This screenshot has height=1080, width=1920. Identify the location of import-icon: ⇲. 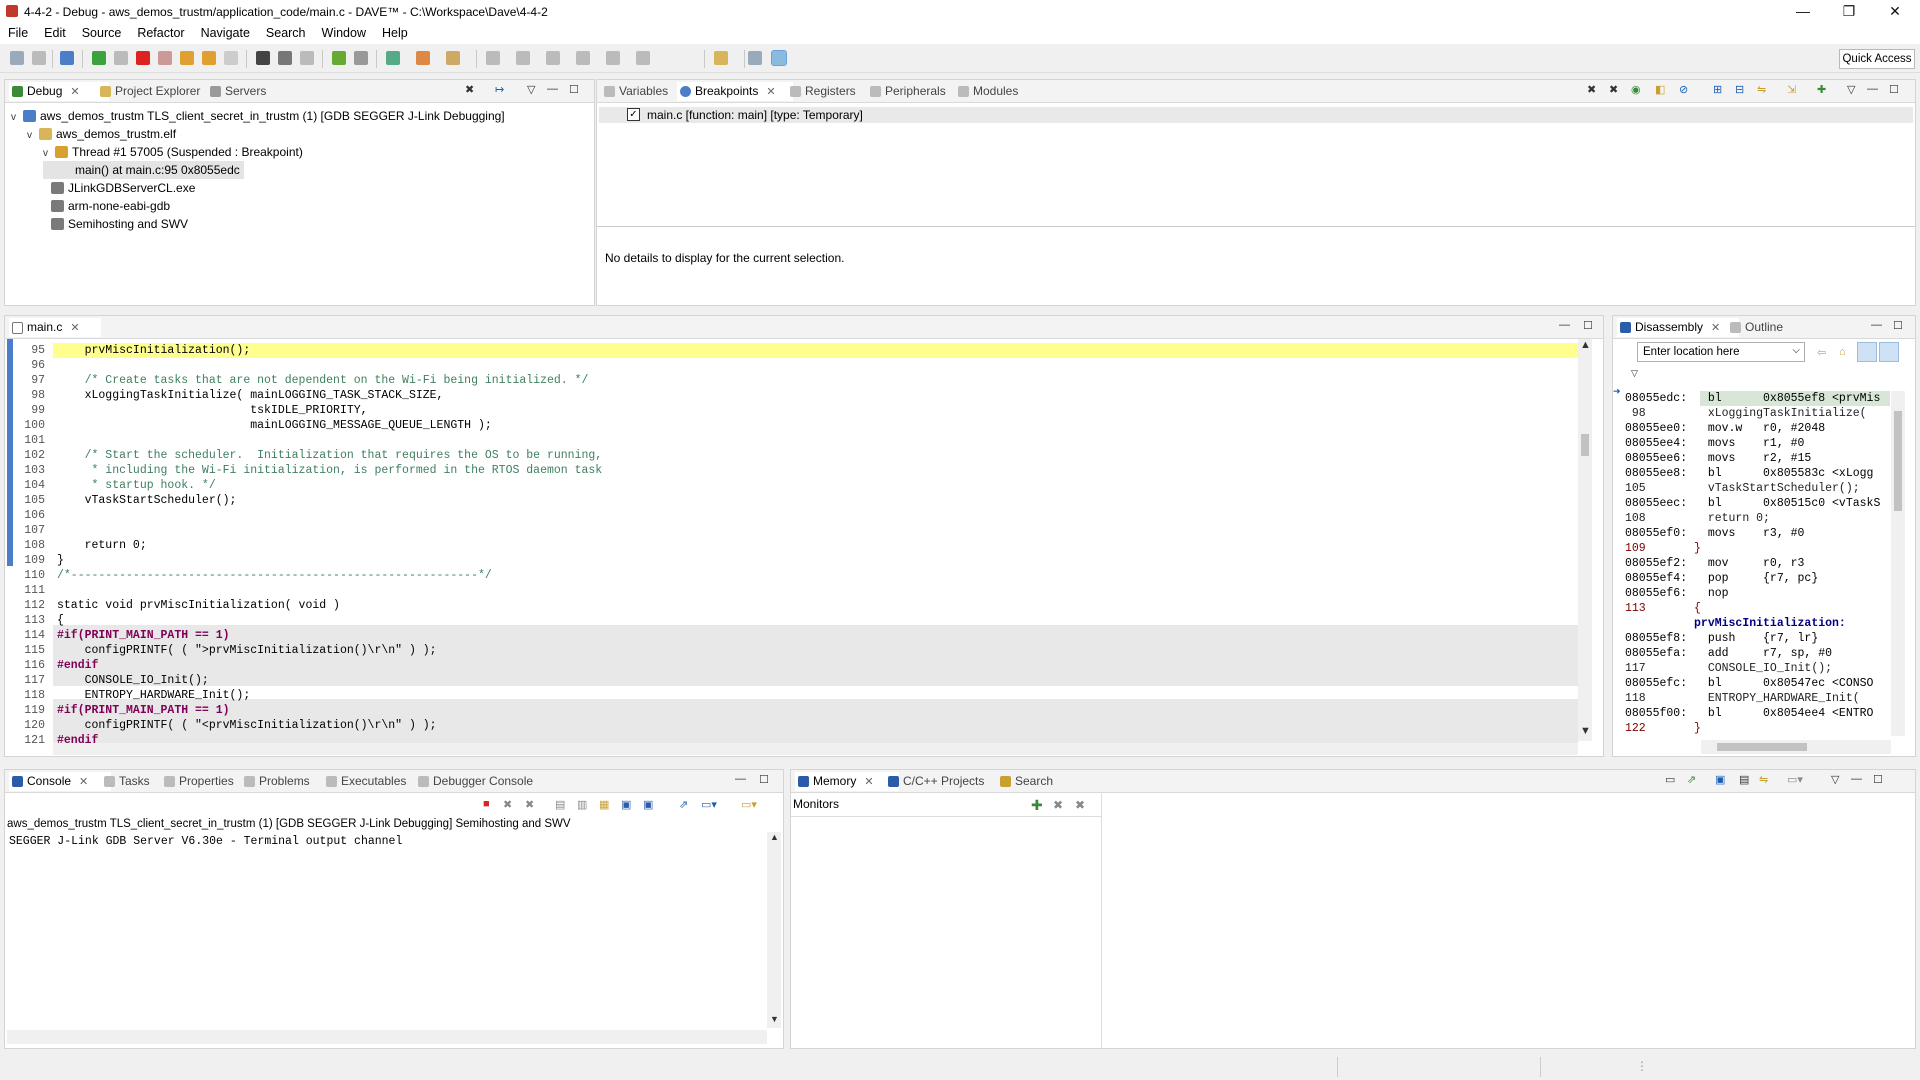
(1791, 89).